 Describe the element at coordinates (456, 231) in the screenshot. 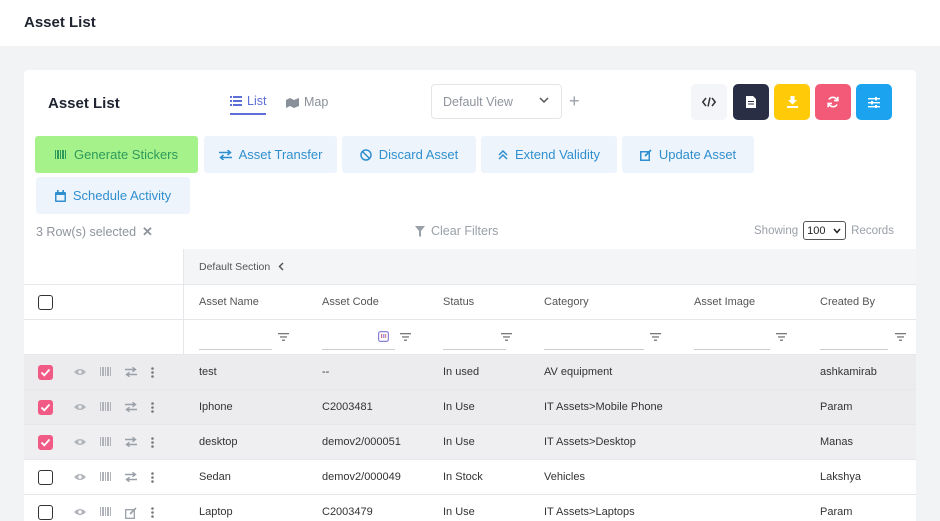

I see `clear-filters-button: Clear Filters` at that location.